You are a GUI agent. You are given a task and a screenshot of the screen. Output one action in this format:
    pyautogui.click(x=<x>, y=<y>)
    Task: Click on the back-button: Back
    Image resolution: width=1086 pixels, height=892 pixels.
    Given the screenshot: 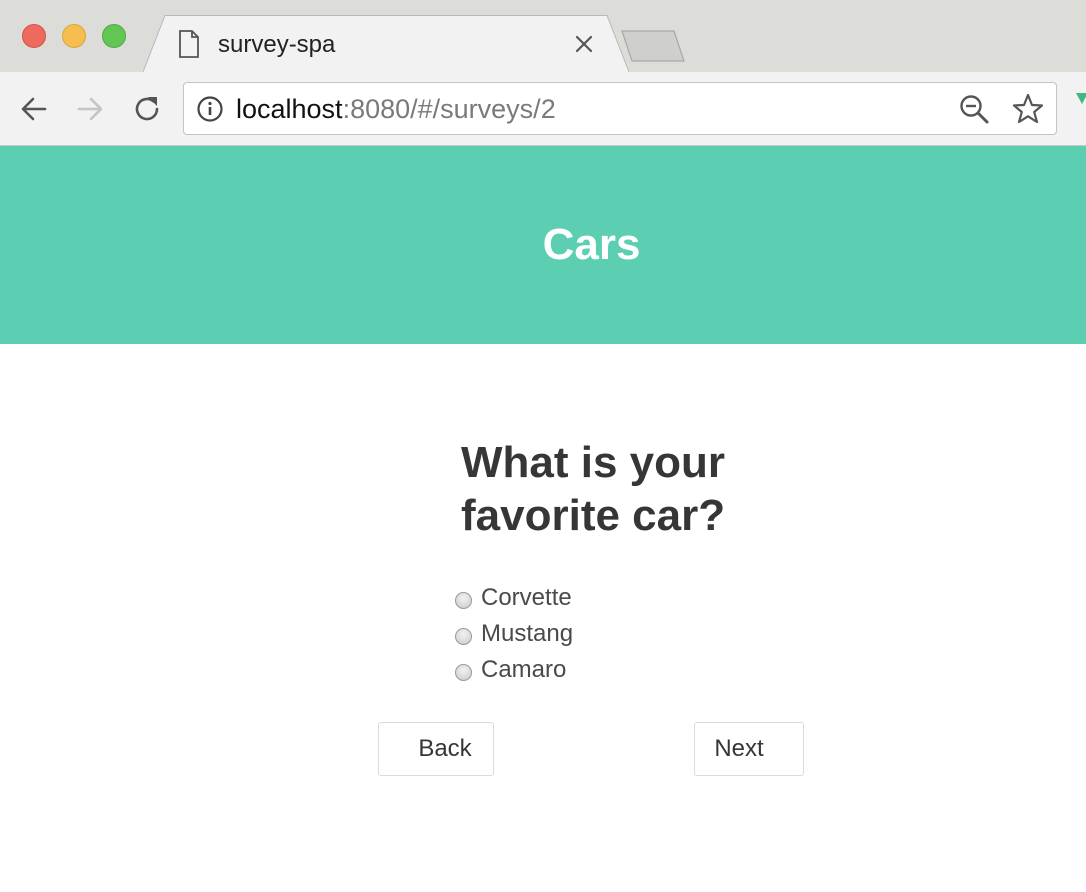 What is the action you would take?
    pyautogui.click(x=436, y=749)
    